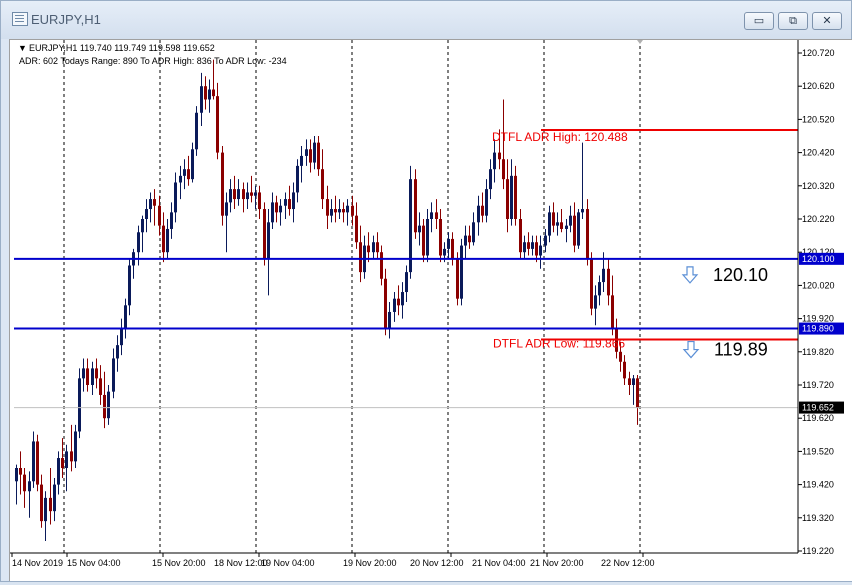  I want to click on time-tick-label: 22 Nov 12:00, so click(628, 563).